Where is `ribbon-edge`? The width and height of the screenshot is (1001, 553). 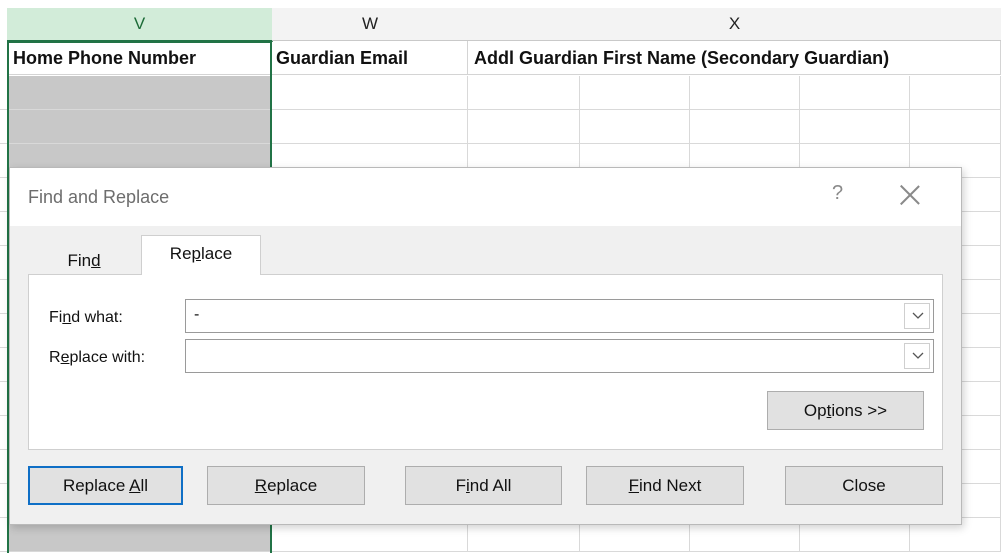
ribbon-edge is located at coordinates (500, 4).